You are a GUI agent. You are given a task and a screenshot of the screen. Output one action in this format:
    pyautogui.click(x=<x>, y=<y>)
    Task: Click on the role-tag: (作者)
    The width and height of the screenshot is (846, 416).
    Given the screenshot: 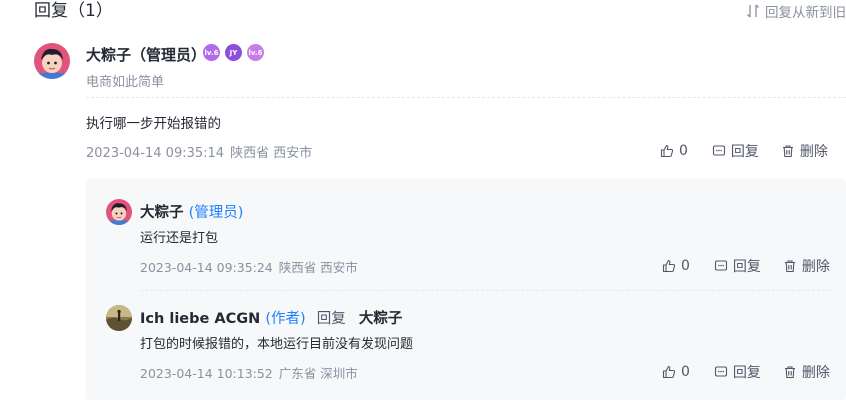 What is the action you would take?
    pyautogui.click(x=285, y=319)
    